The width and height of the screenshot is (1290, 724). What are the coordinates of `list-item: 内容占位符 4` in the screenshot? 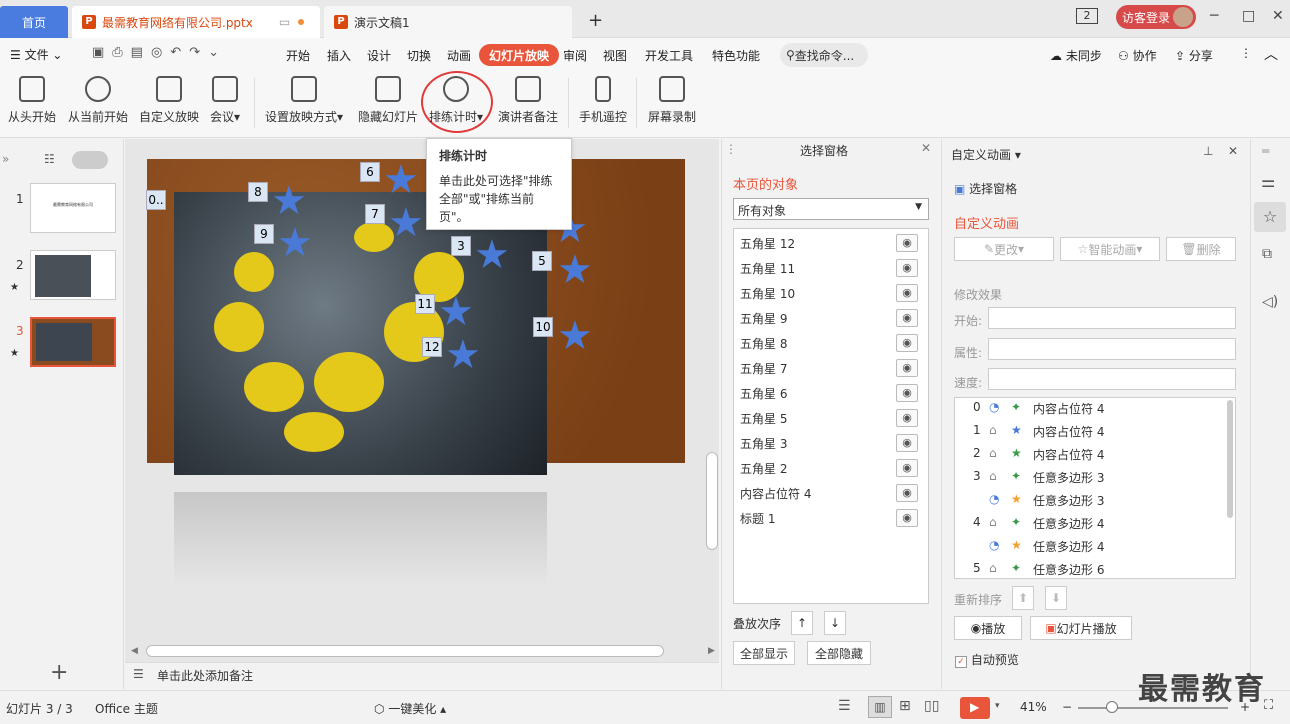 It's located at (775, 493).